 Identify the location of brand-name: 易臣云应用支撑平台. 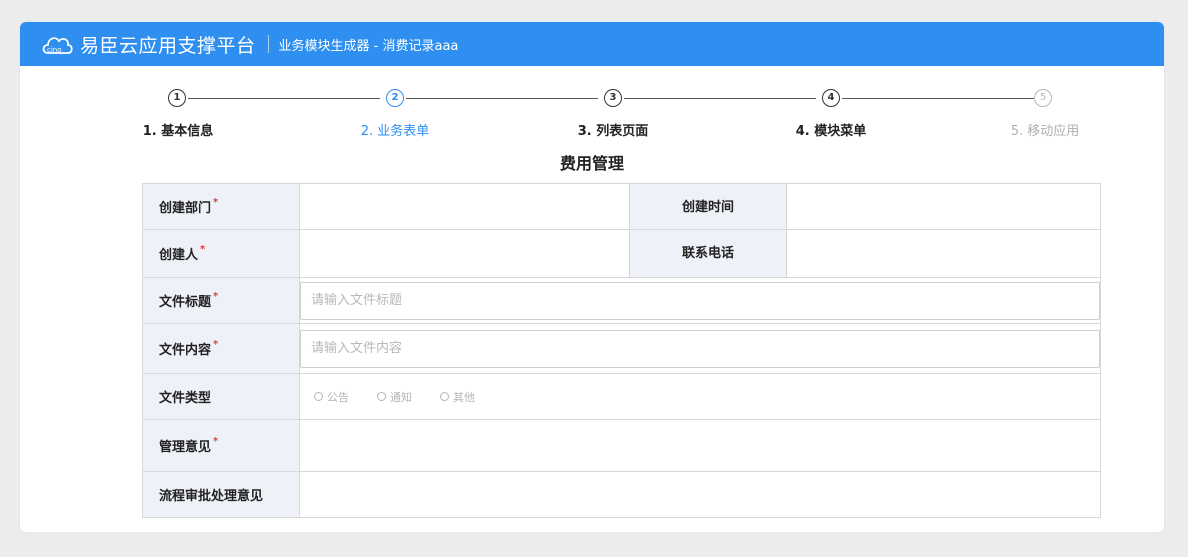
(168, 45).